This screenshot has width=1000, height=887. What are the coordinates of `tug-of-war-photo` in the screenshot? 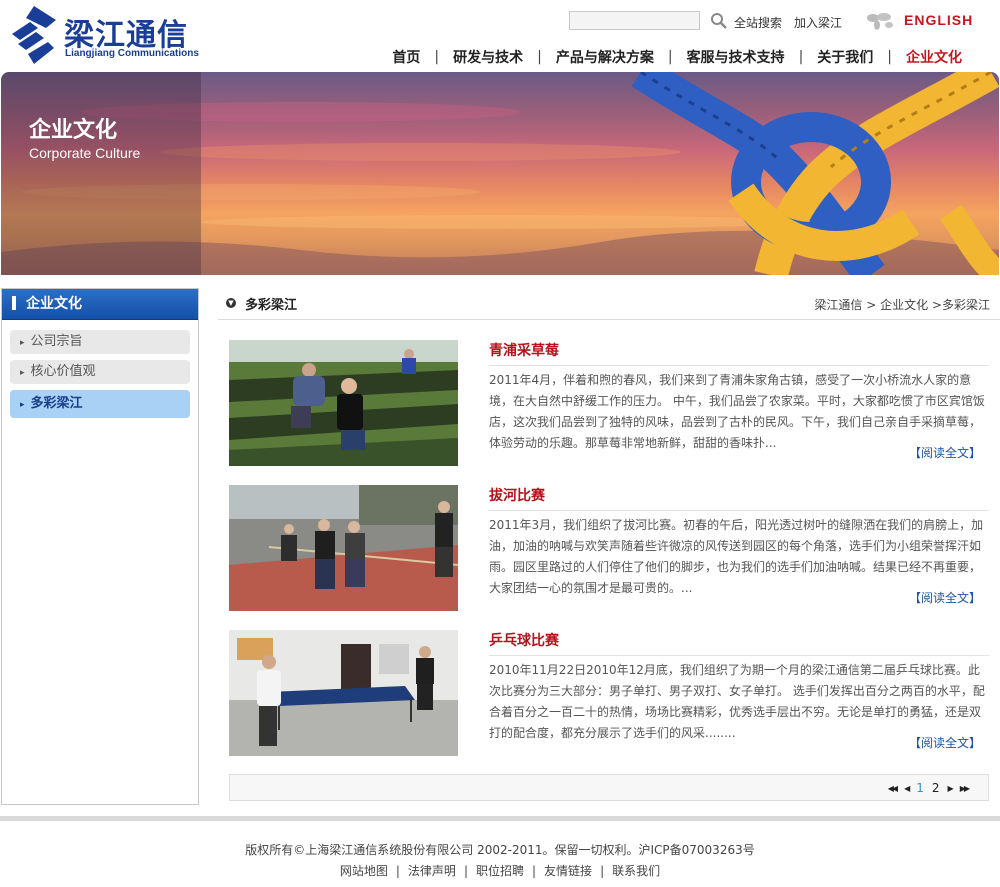 It's located at (343, 548).